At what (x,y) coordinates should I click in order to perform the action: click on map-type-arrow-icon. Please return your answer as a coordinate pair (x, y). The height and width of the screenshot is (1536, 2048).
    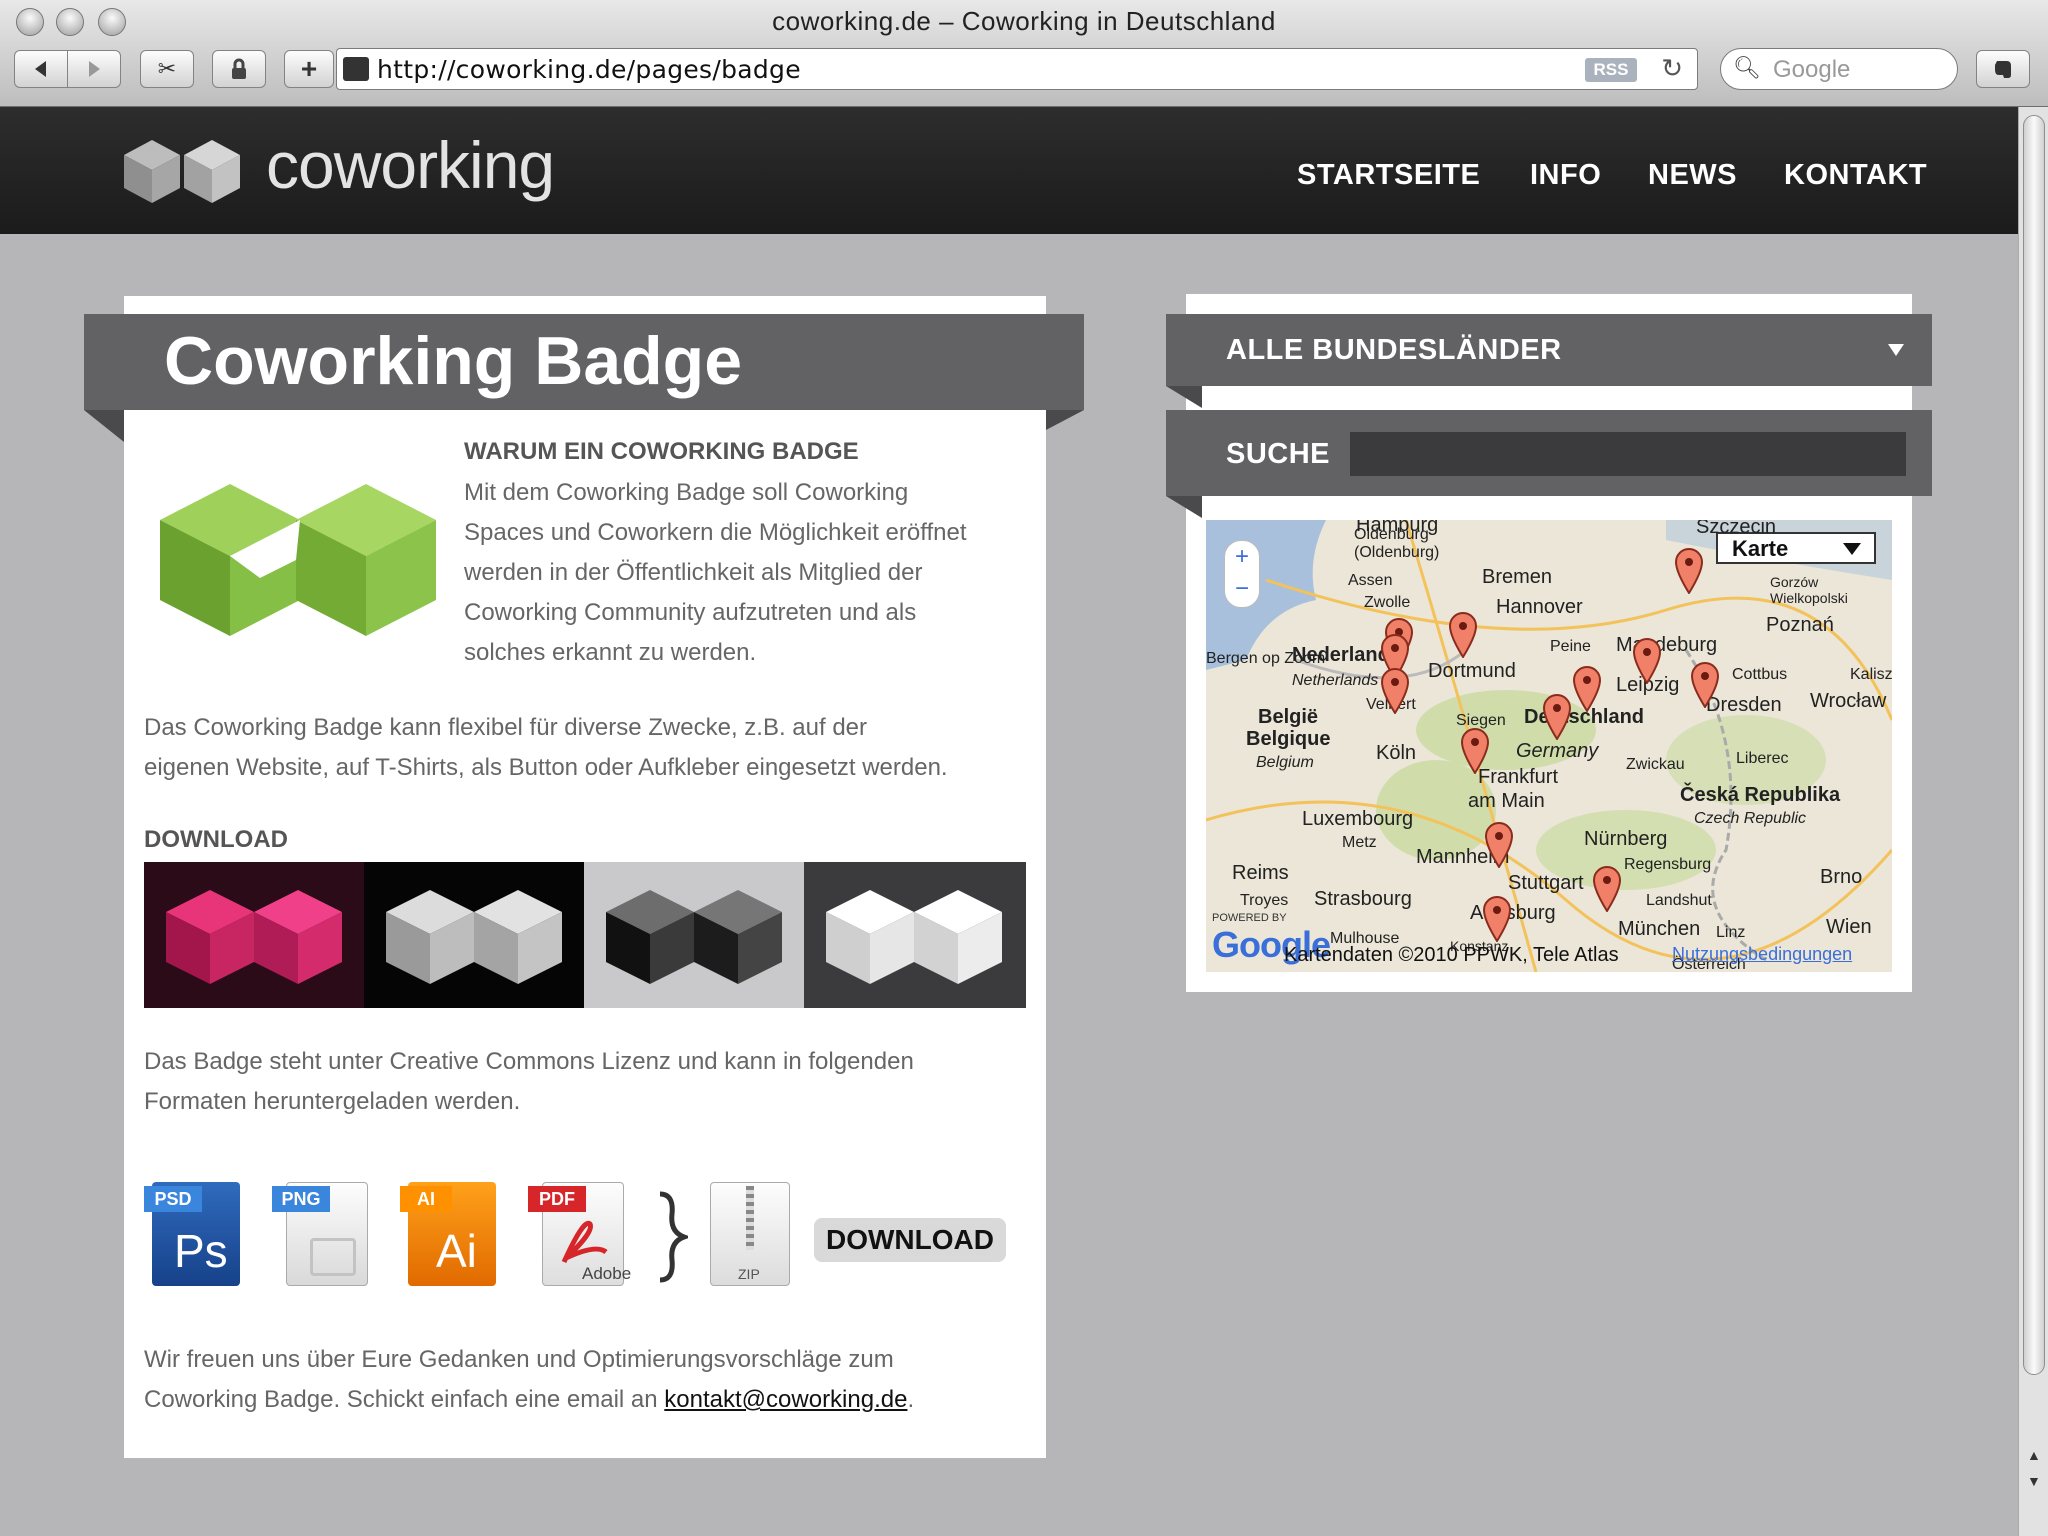
    Looking at the image, I should click on (1852, 549).